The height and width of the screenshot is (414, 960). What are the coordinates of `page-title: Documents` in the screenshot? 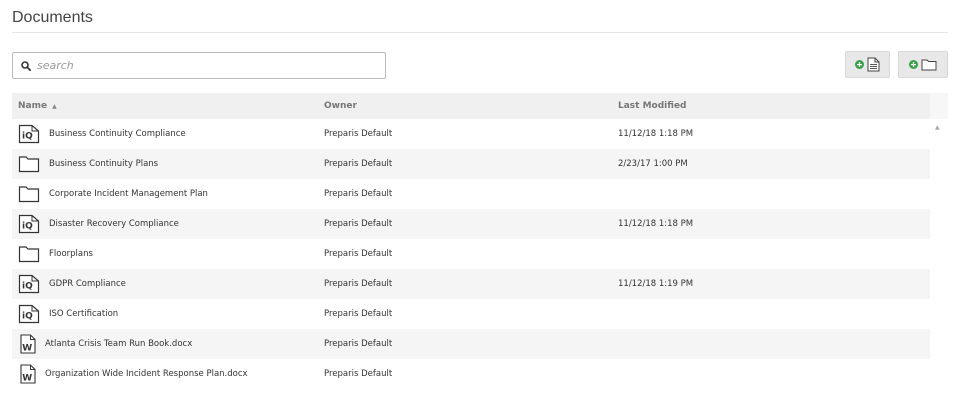 It's located at (52, 17).